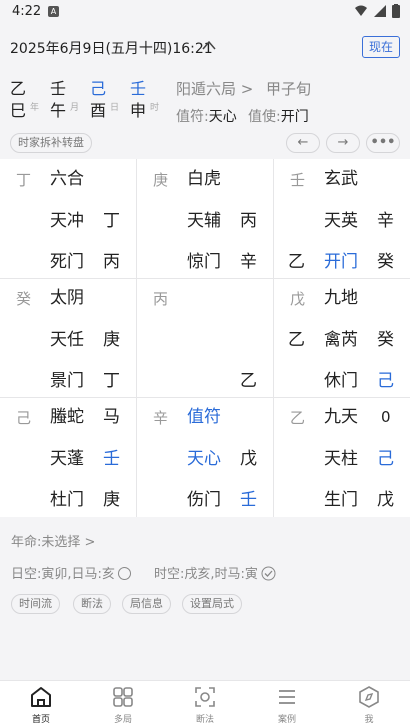  I want to click on tab-multi-label: 多局, so click(122, 720).